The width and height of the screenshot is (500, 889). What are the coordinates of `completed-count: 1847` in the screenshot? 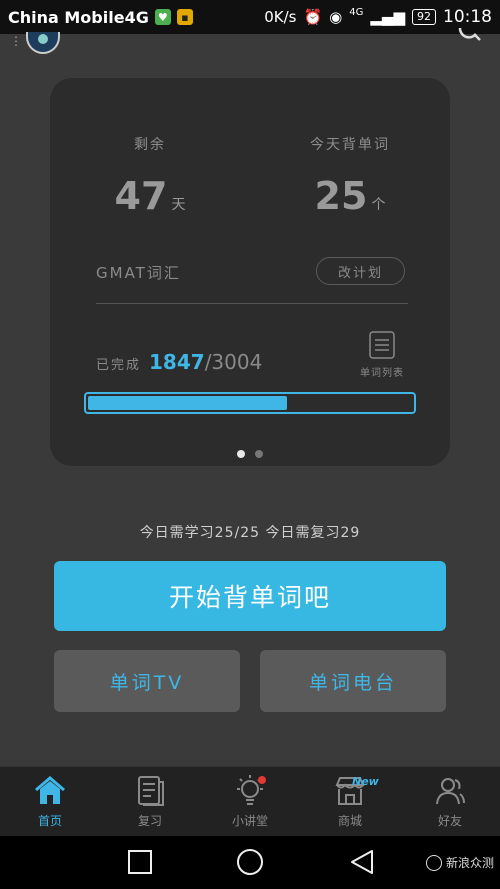 It's located at (177, 362).